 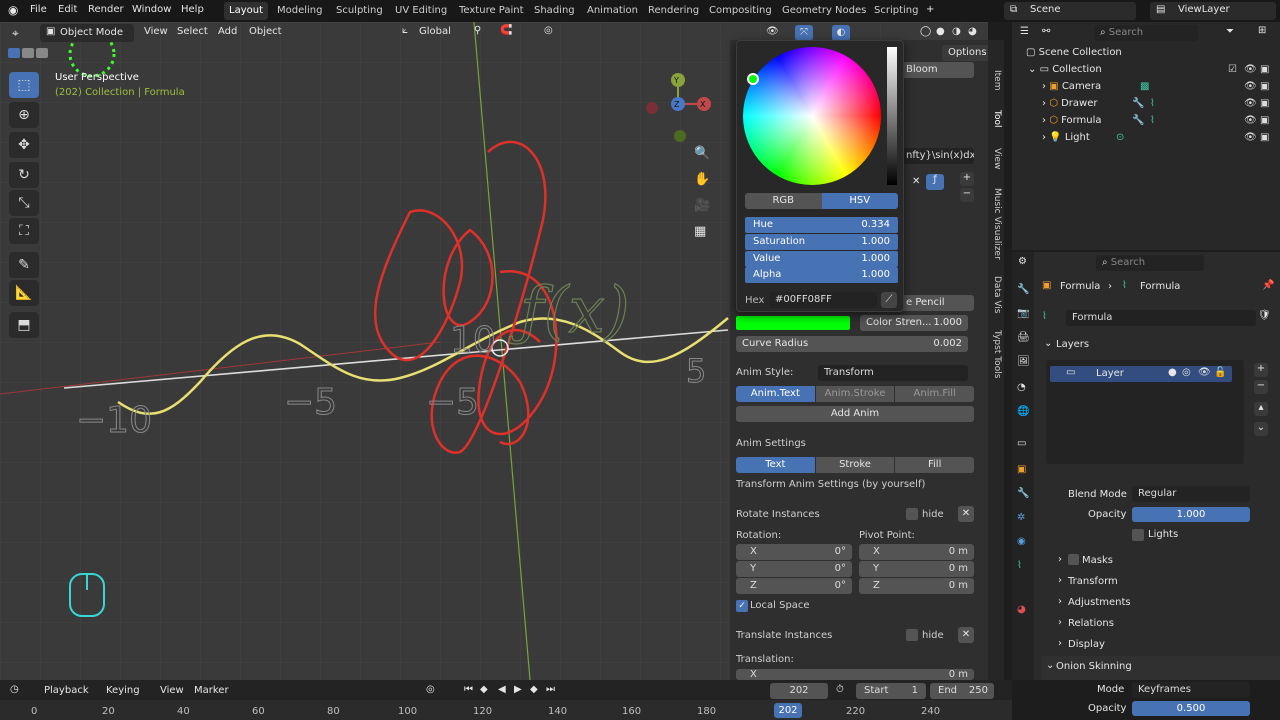 What do you see at coordinates (996, 224) in the screenshot?
I see `tab-music-visualizer: Music Visualizer` at bounding box center [996, 224].